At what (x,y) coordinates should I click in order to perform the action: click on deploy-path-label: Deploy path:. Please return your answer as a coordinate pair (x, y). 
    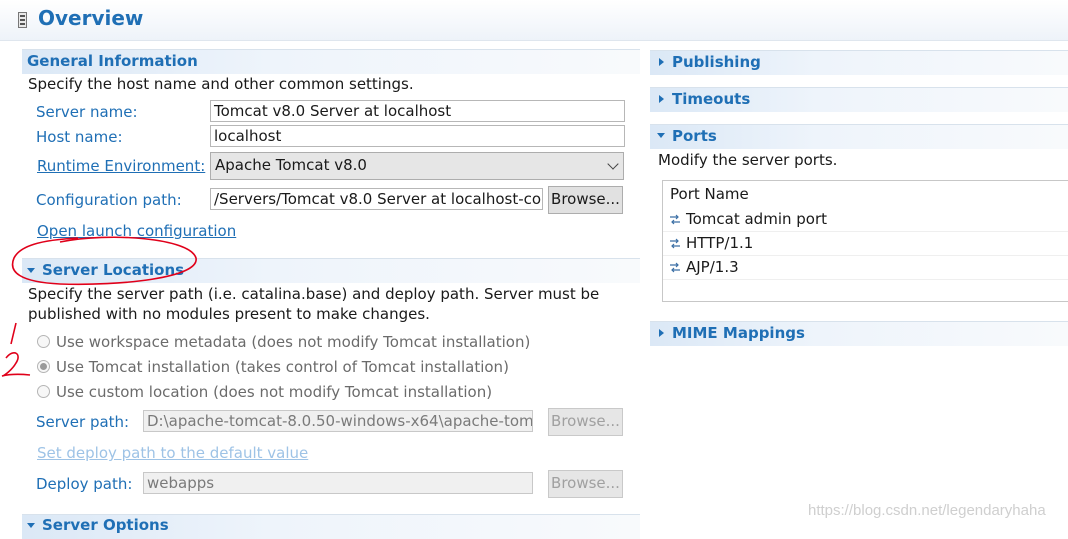
    Looking at the image, I should click on (84, 484).